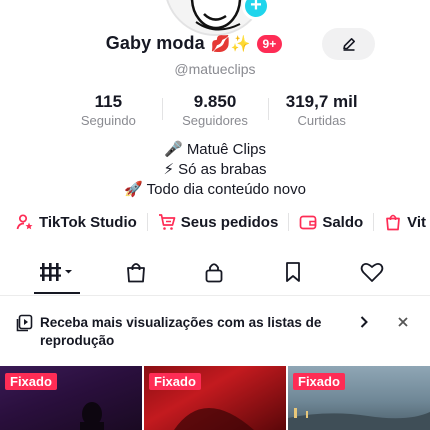 This screenshot has width=430, height=430. I want to click on tab-shop, so click(136, 272).